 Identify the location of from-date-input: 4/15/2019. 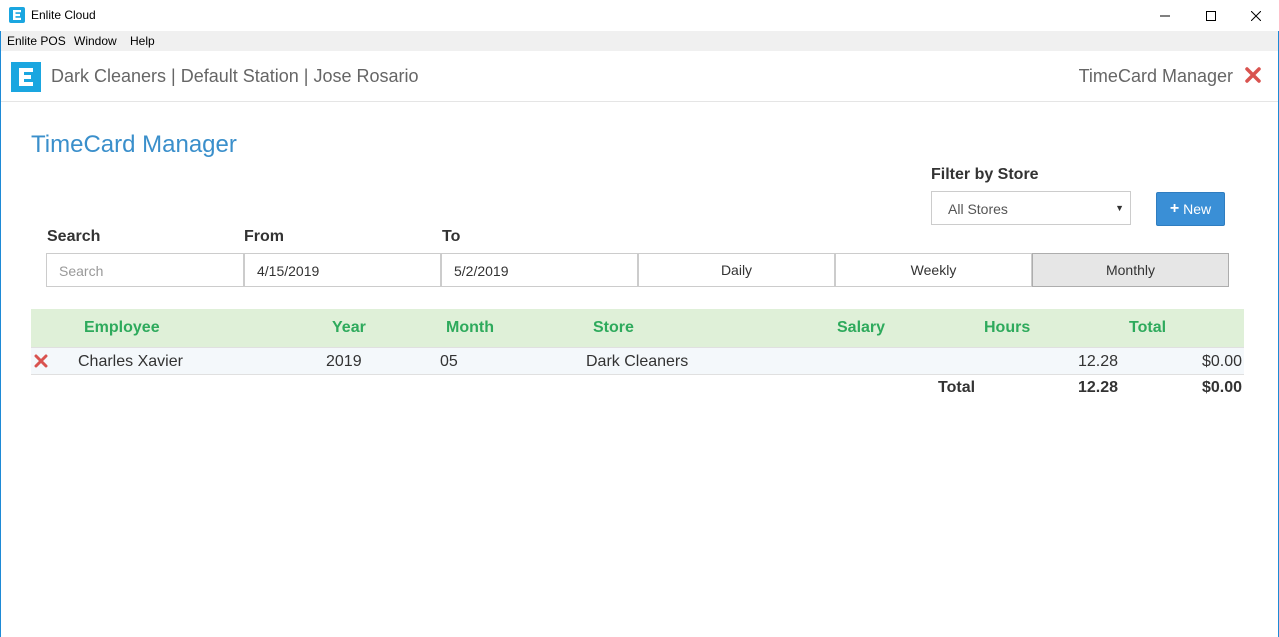
(342, 270).